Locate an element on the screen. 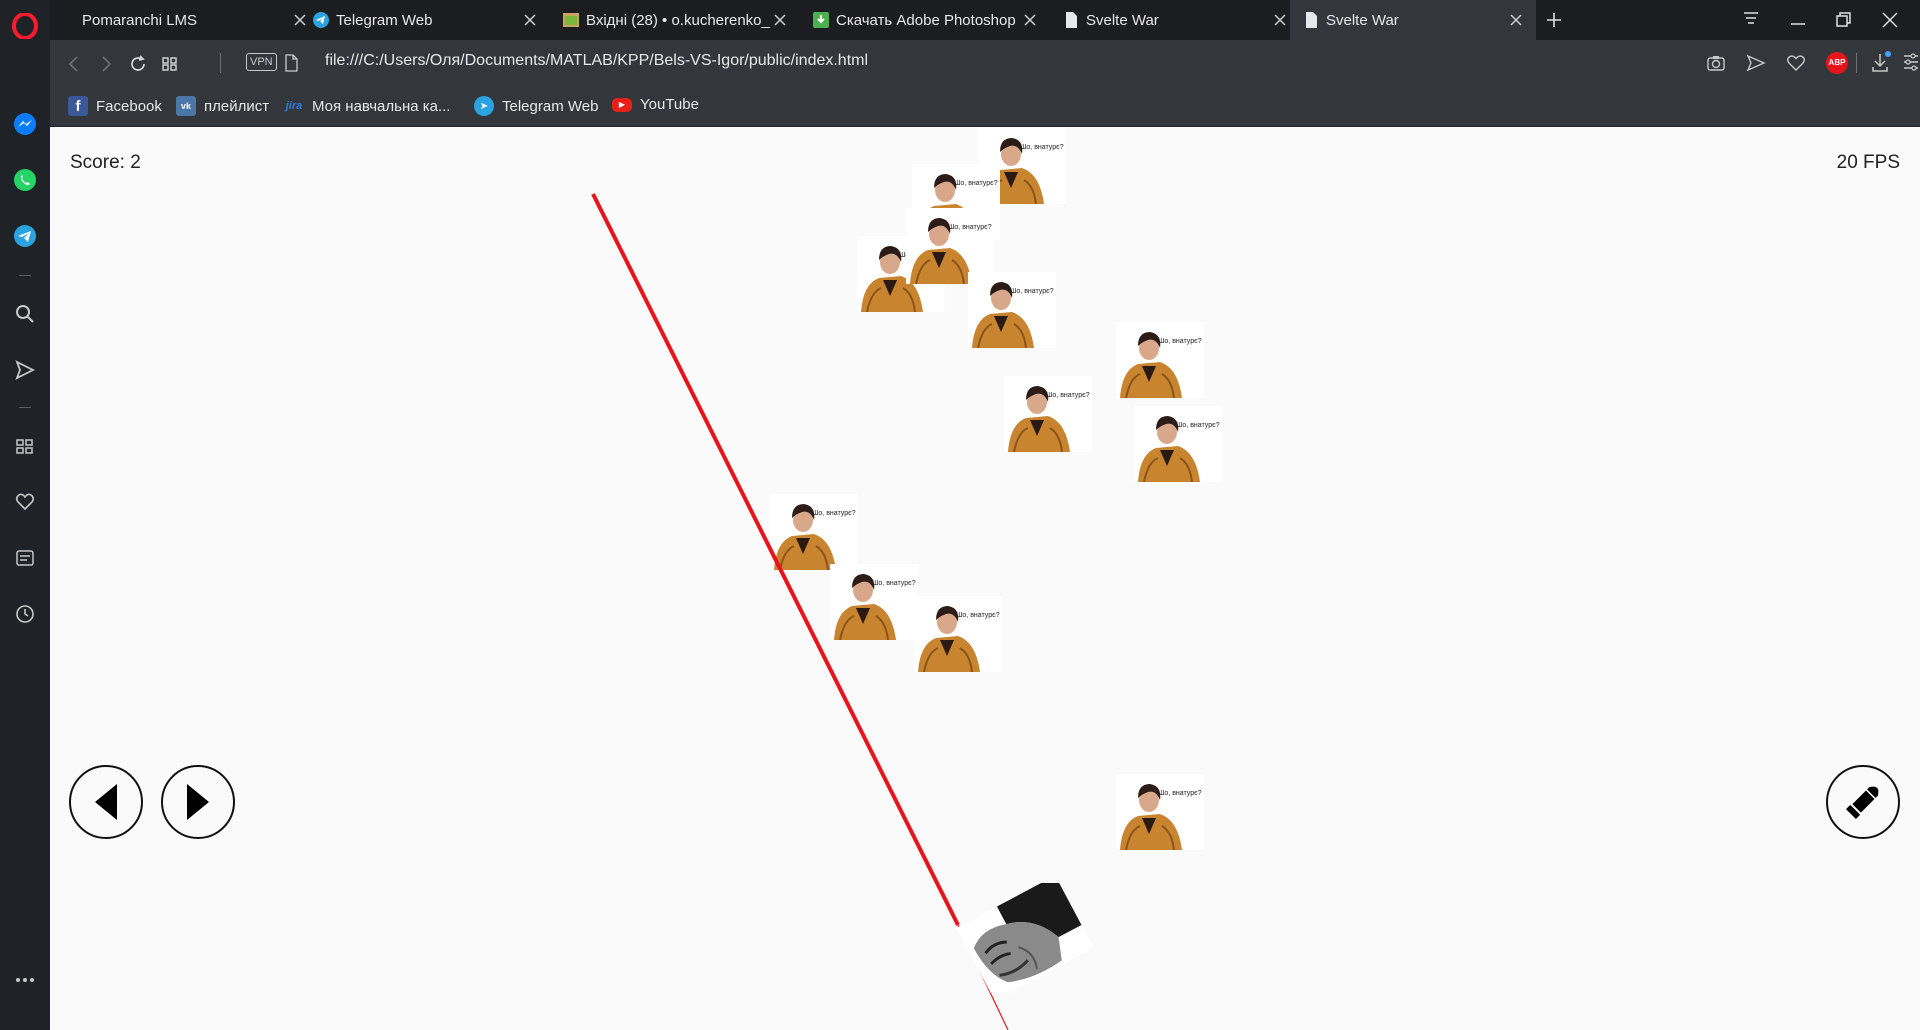 The height and width of the screenshot is (1030, 1920). arrow-left-icon is located at coordinates (106, 802).